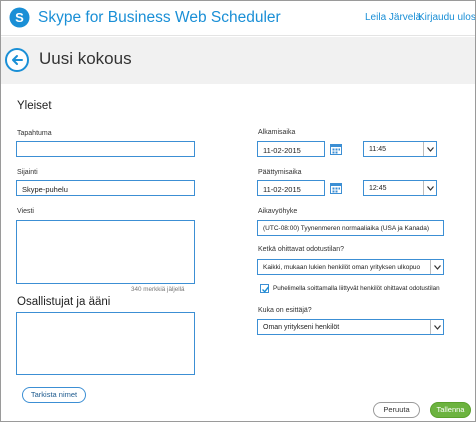 The image size is (476, 422). I want to click on location-label: Sijainti, so click(27, 172).